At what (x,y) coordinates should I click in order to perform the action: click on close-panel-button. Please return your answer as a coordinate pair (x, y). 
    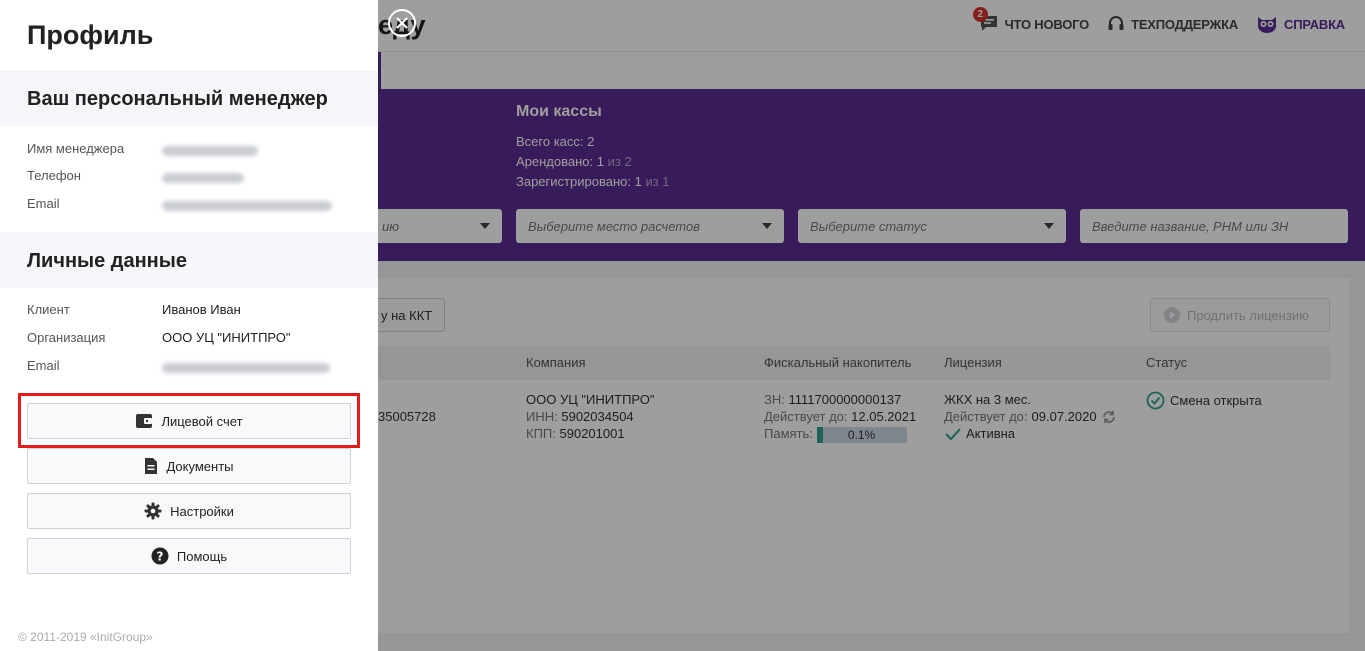
    Looking at the image, I should click on (402, 23).